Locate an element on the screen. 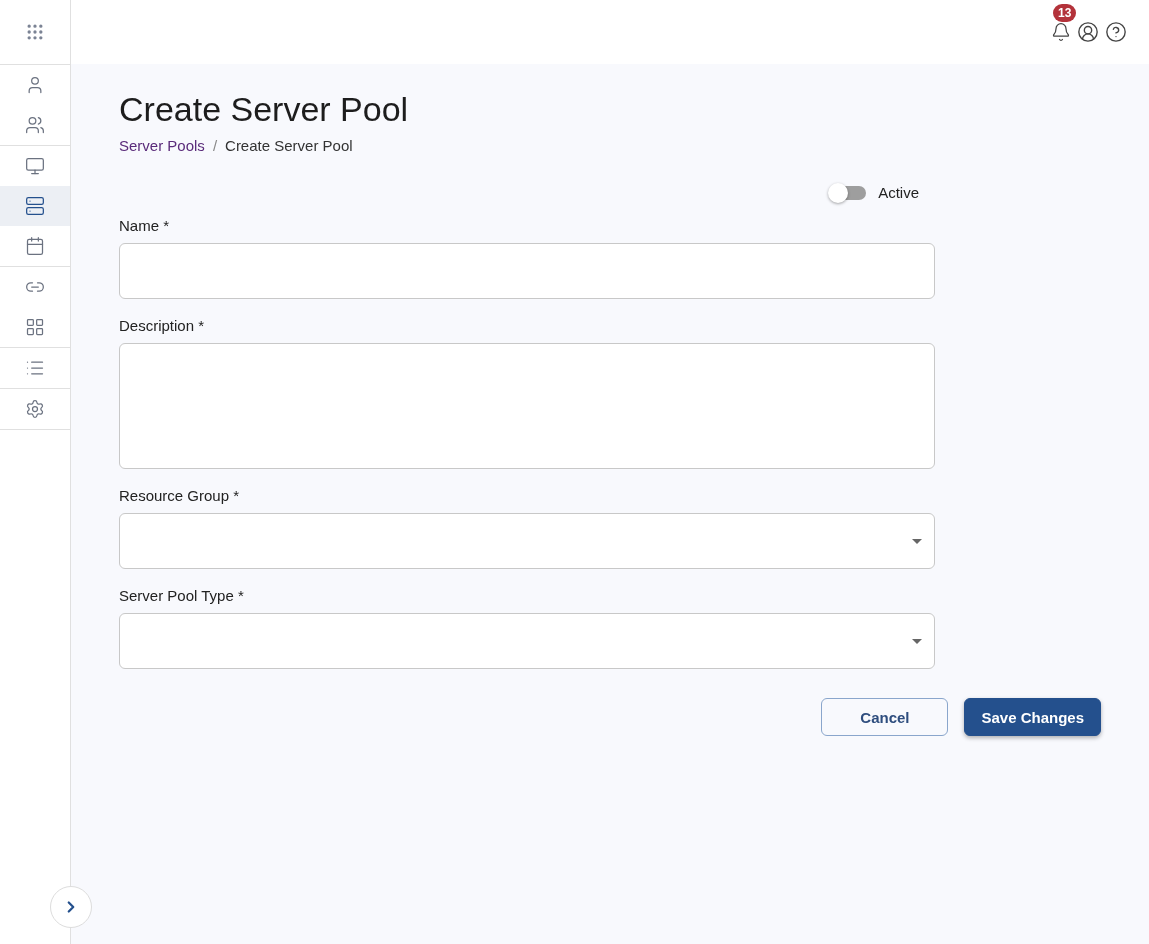 This screenshot has width=1149, height=944. field-label: Resource Group * is located at coordinates (180, 495).